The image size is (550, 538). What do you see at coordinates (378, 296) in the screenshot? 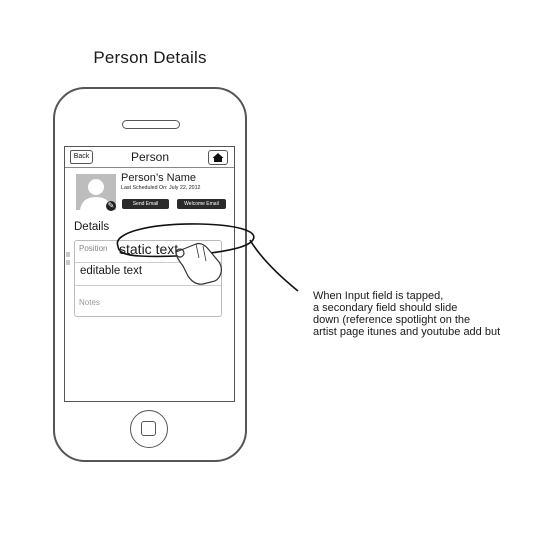
I see `annotation-line: When Input field is tapped,` at bounding box center [378, 296].